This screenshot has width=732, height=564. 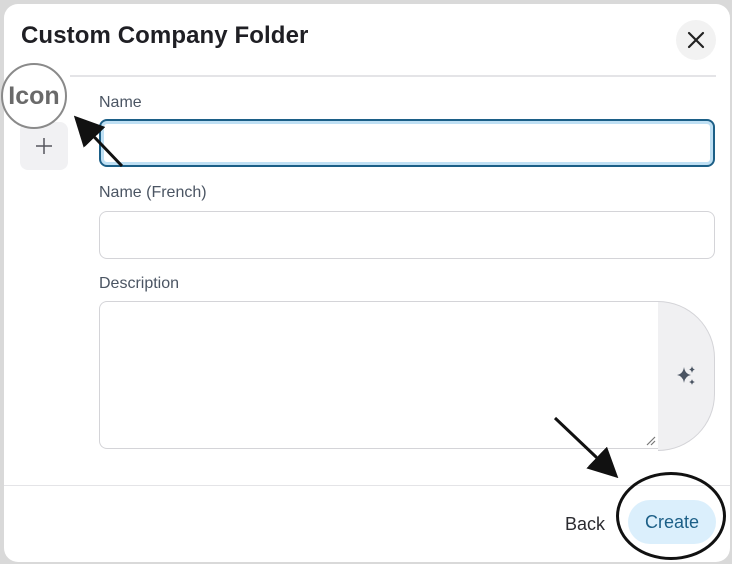 What do you see at coordinates (367, 485) in the screenshot?
I see `footer-divider` at bounding box center [367, 485].